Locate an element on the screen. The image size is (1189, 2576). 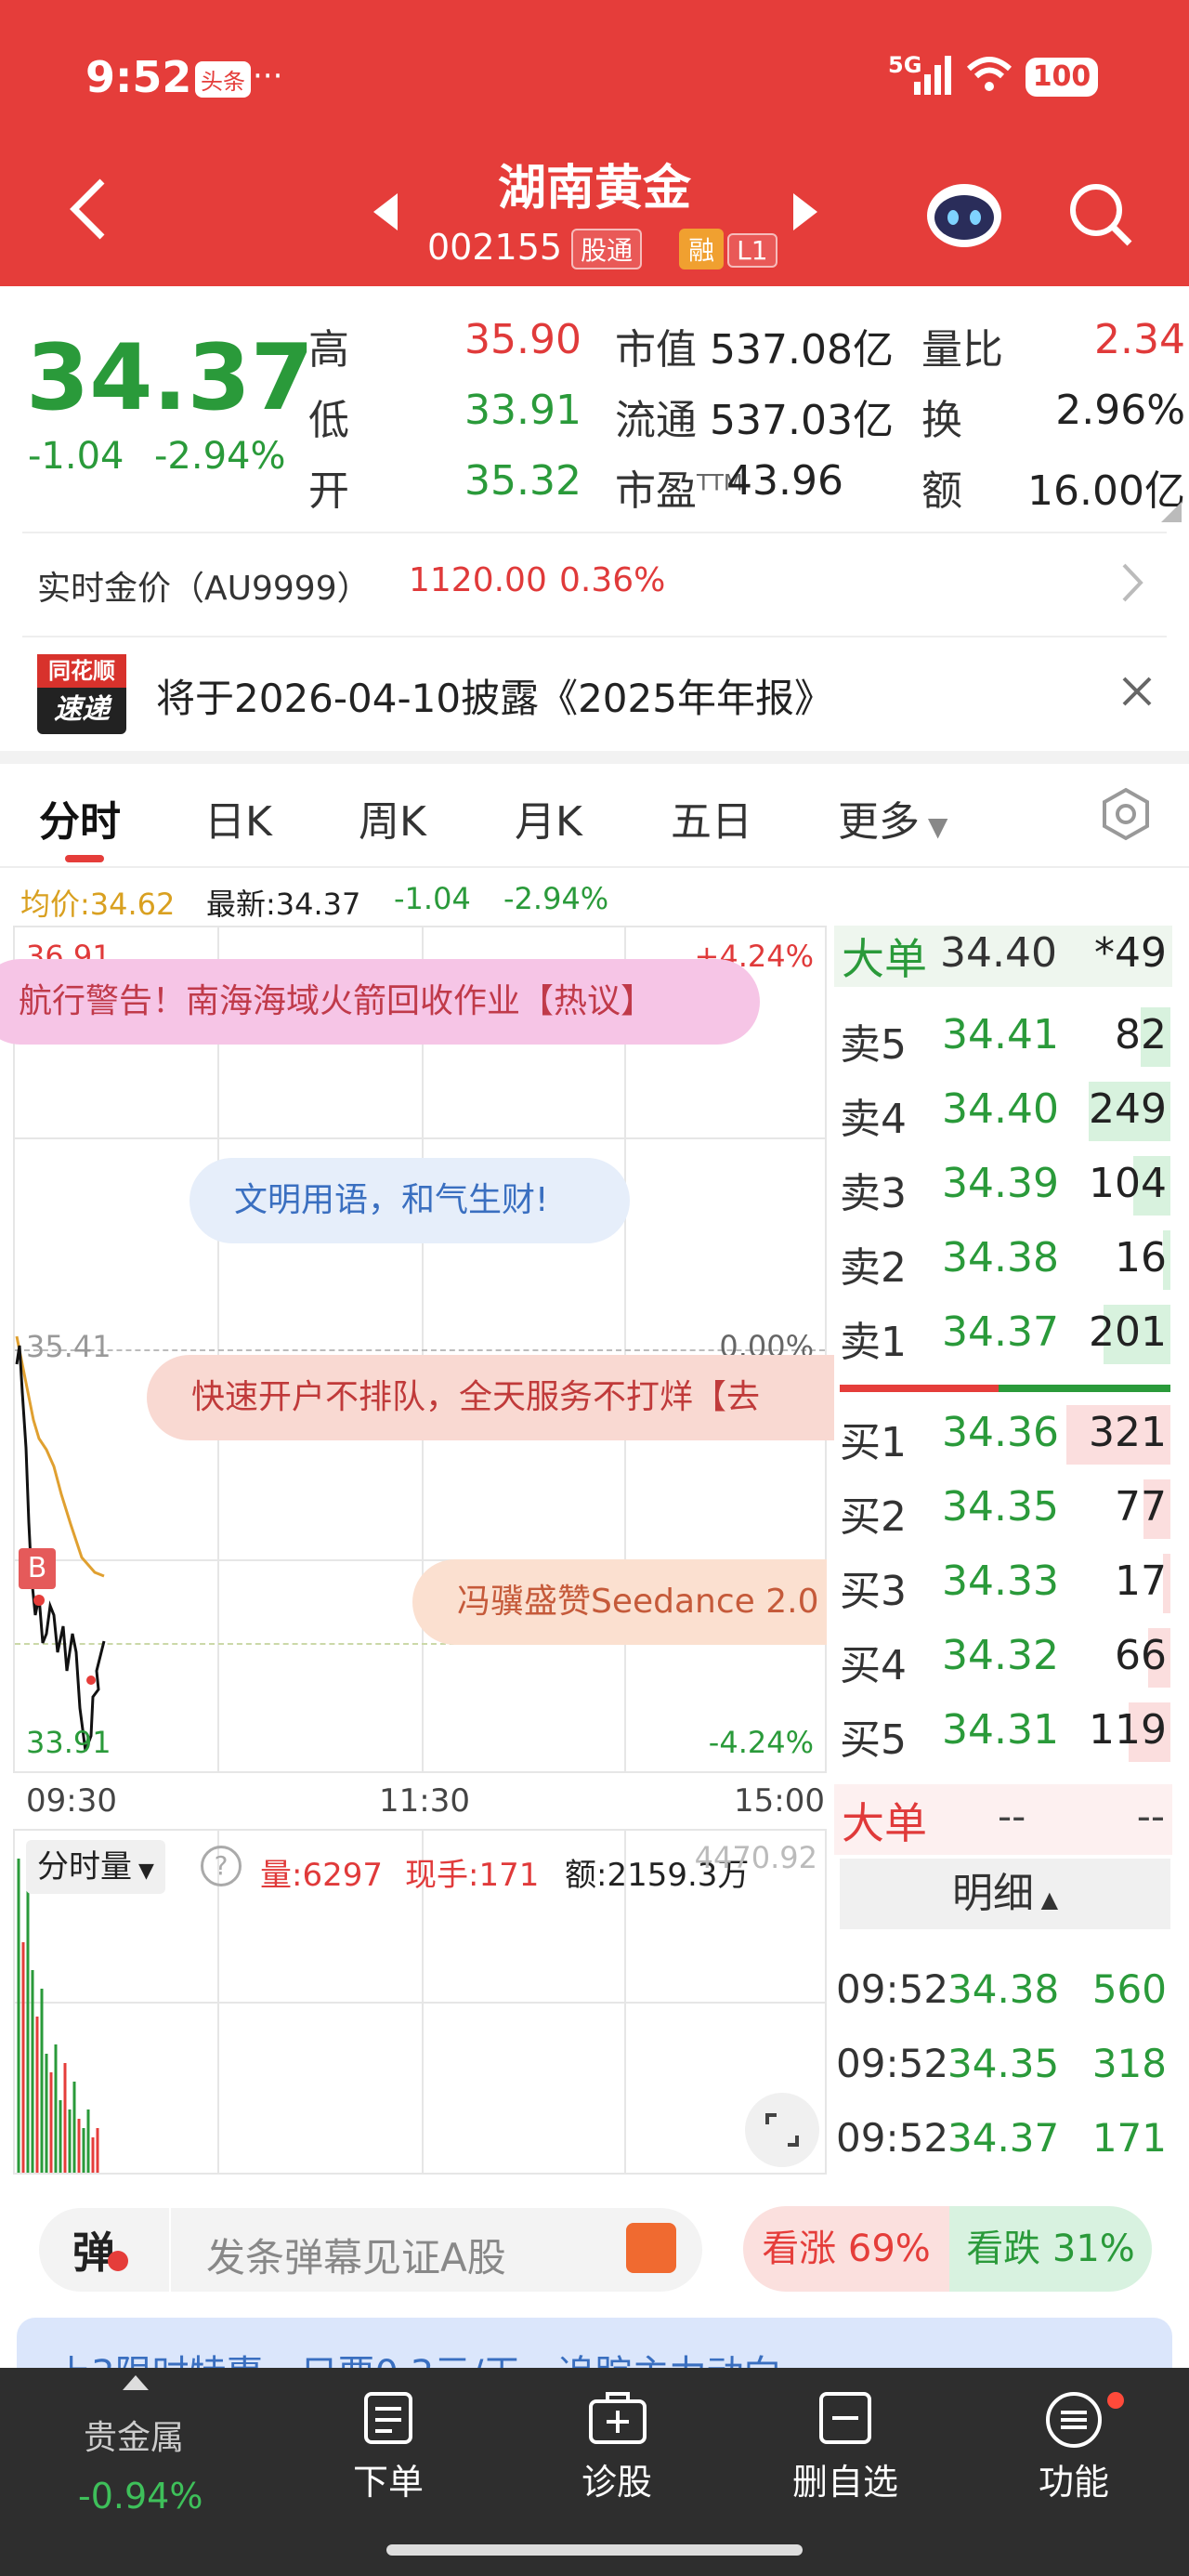
buy-price: 34.32 is located at coordinates (1000, 1655).